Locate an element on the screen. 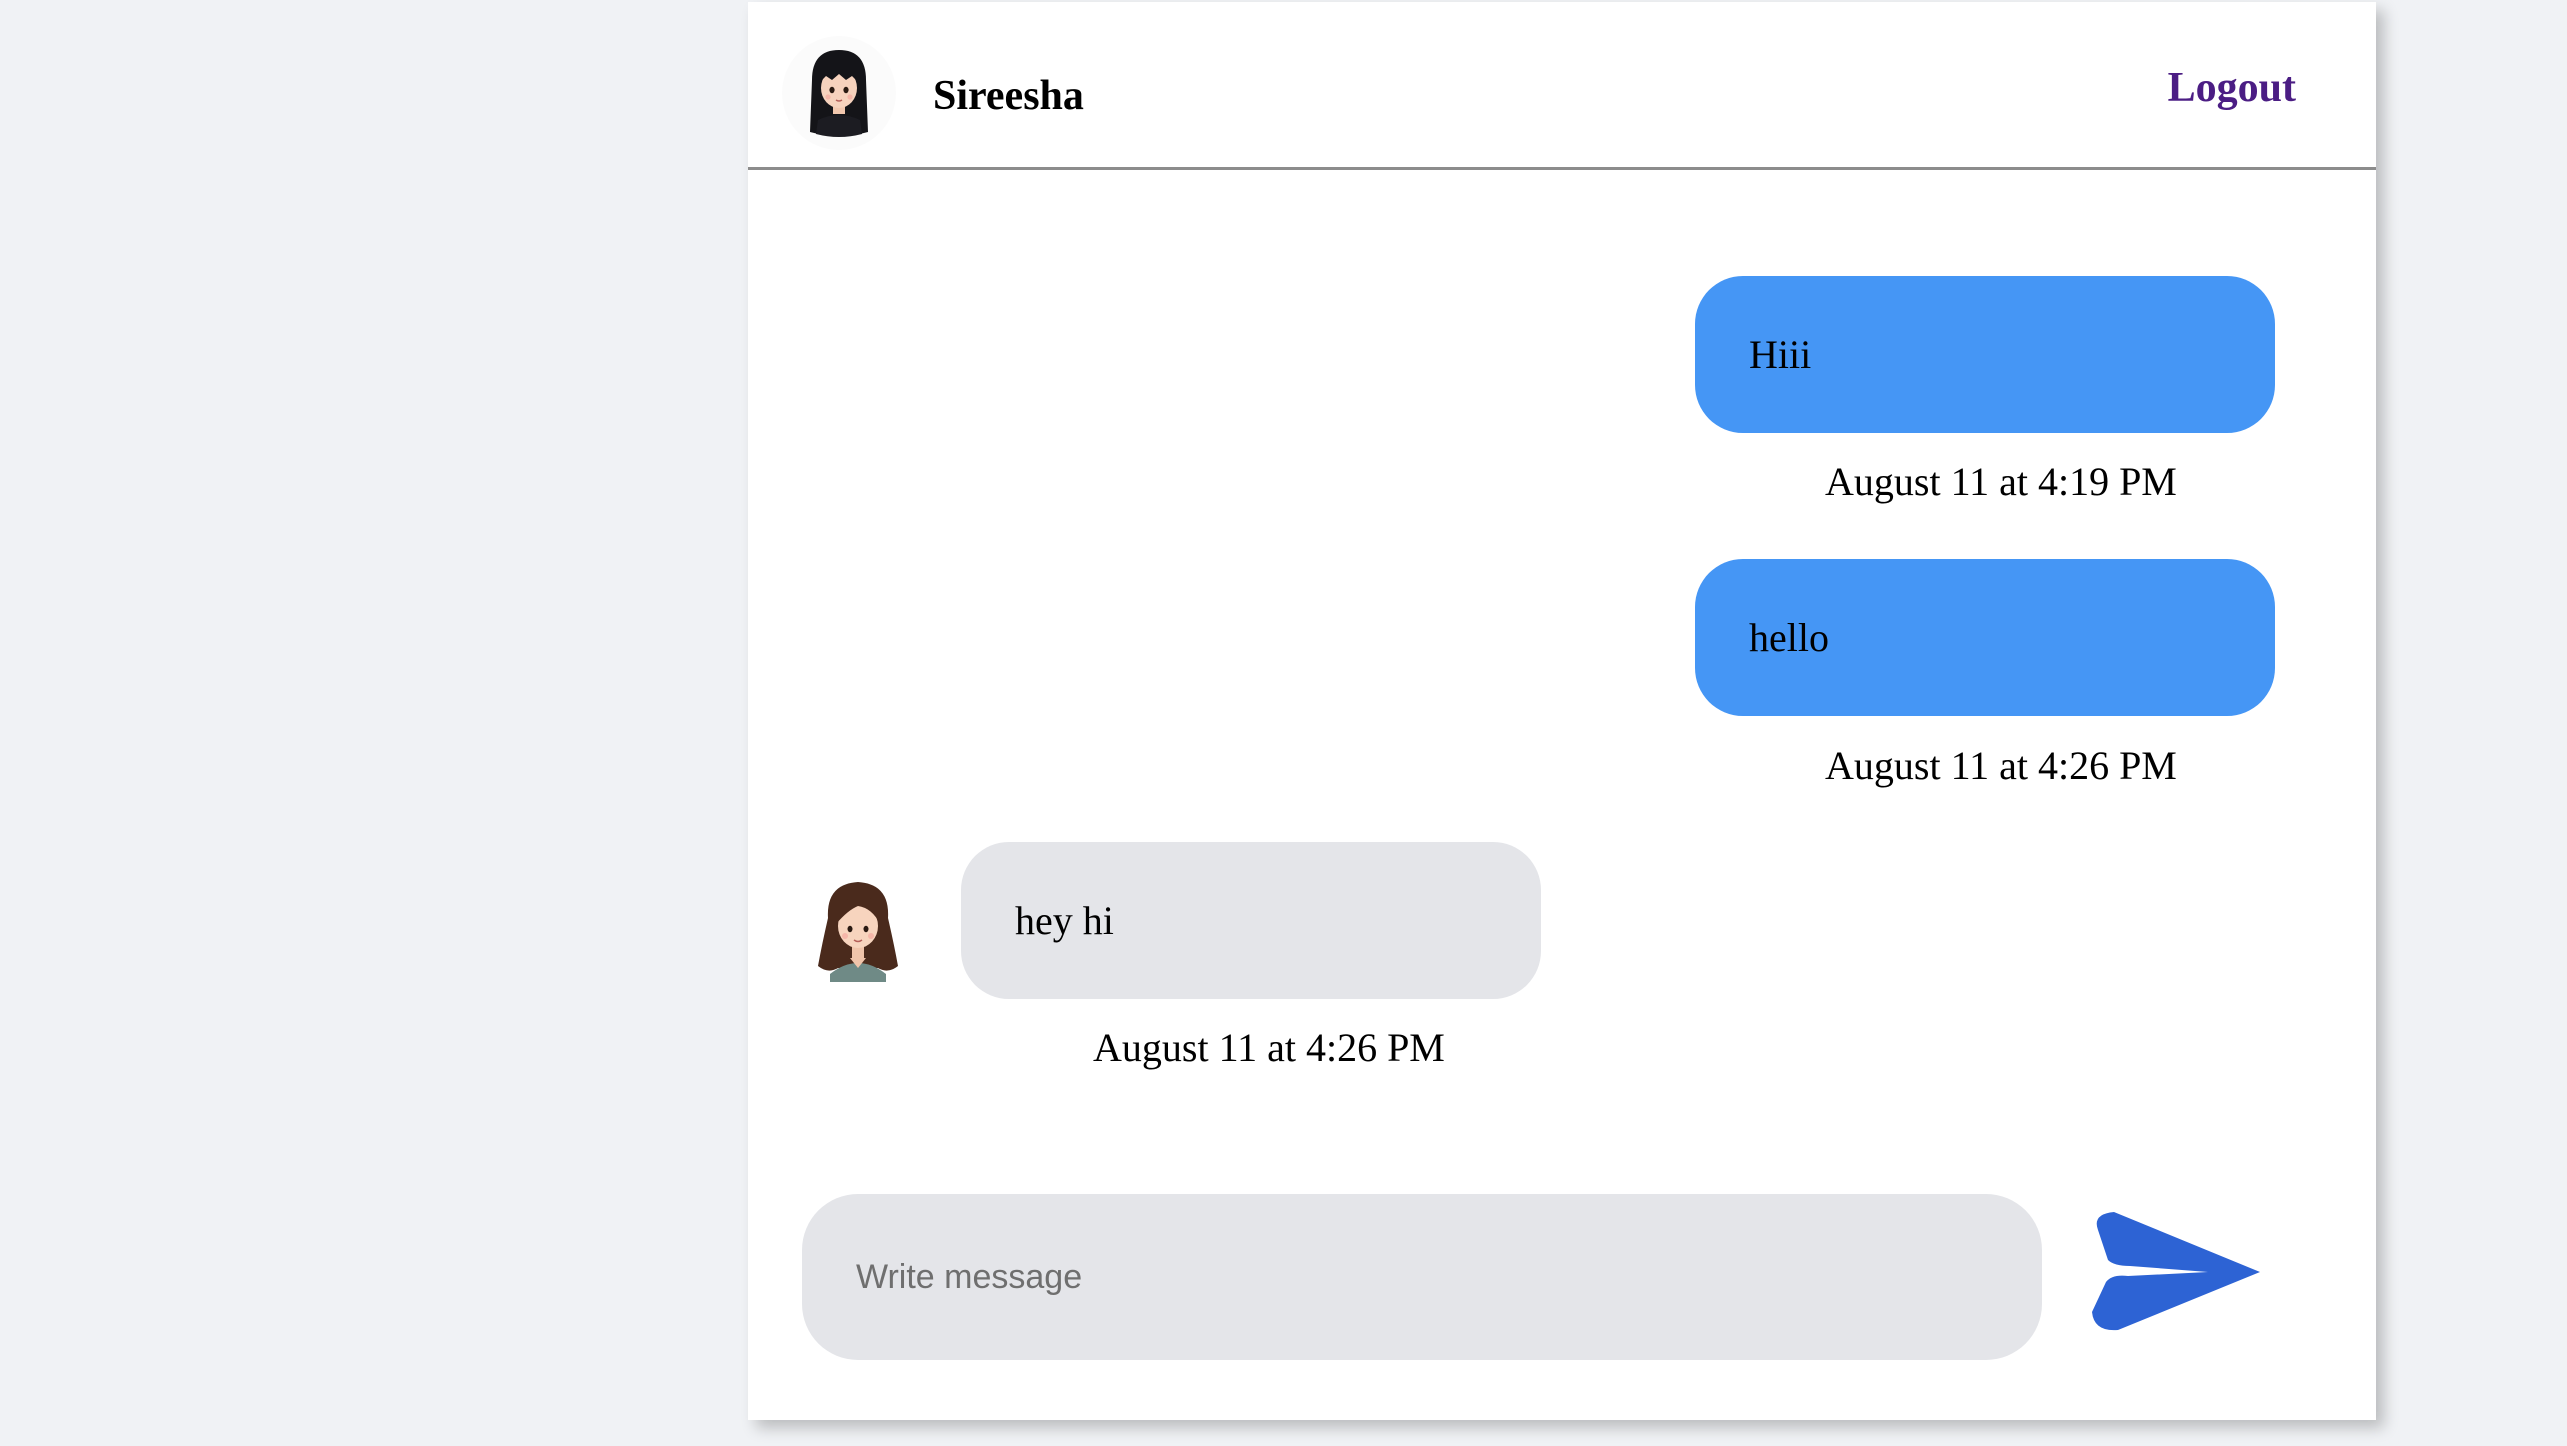 The height and width of the screenshot is (1446, 2567). message-composer is located at coordinates (1422, 1277).